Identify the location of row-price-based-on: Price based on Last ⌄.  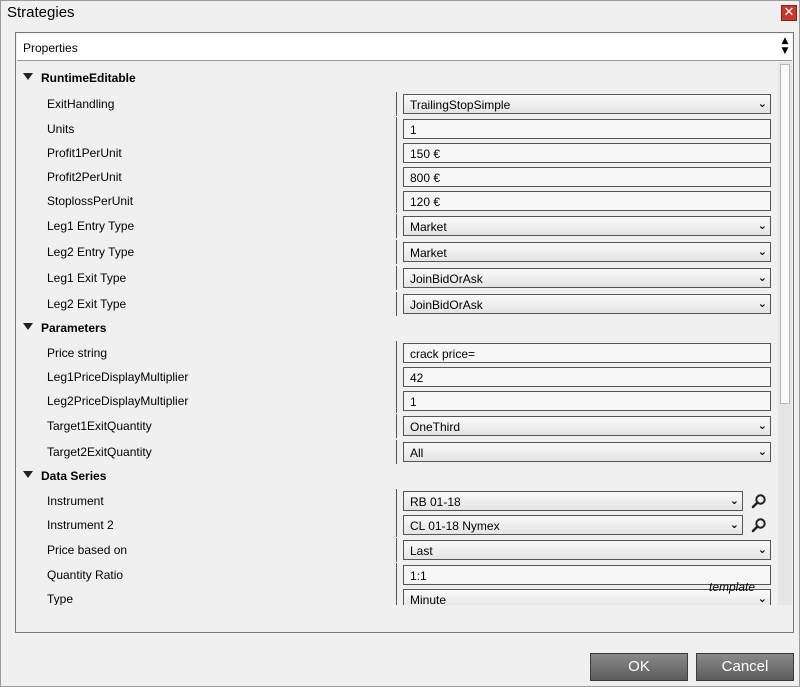
(397, 550).